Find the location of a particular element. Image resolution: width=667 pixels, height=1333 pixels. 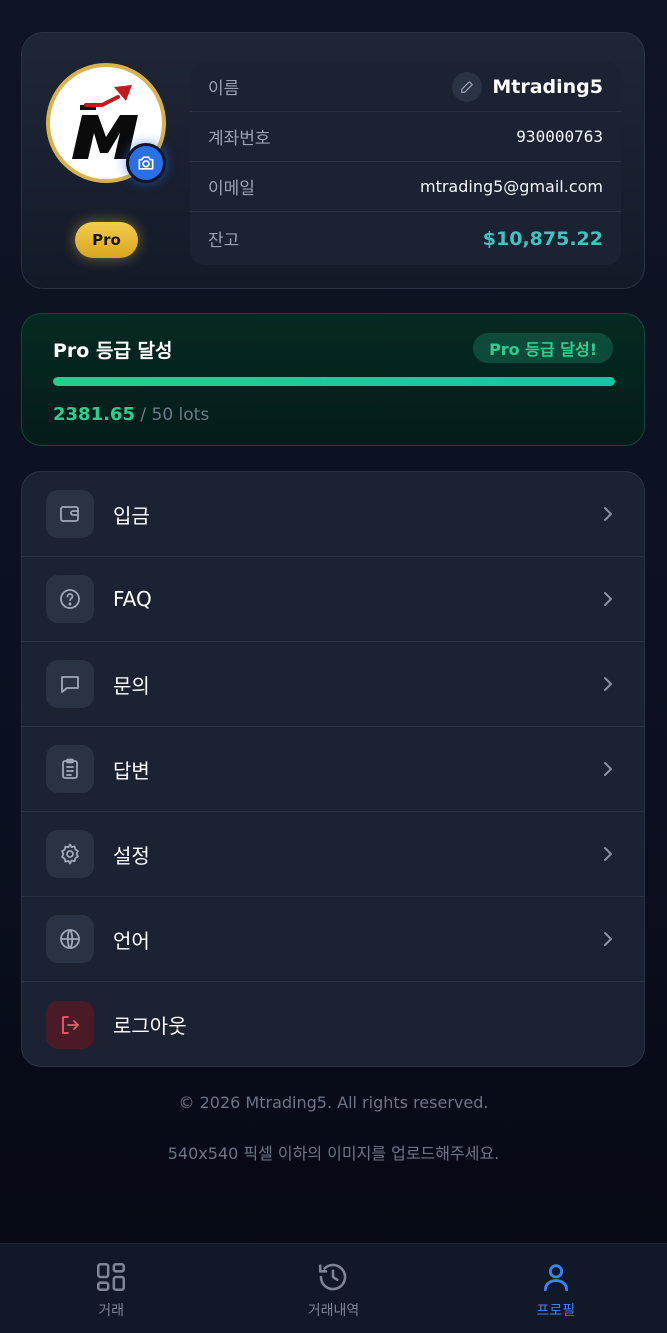

camera-icon is located at coordinates (146, 163).